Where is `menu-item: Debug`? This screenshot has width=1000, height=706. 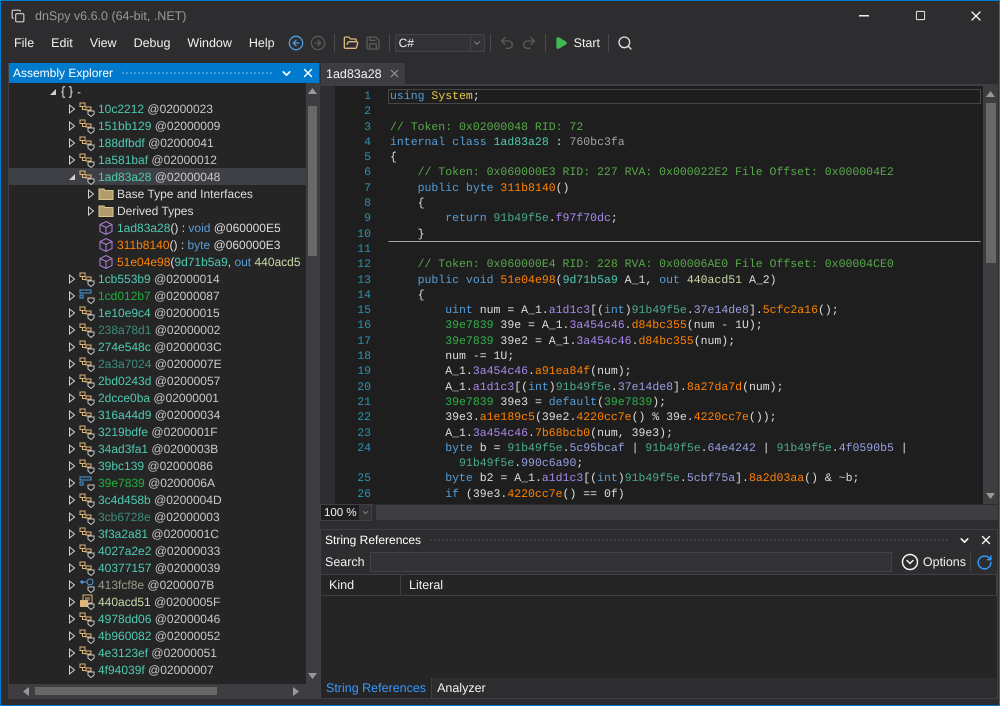
menu-item: Debug is located at coordinates (152, 43).